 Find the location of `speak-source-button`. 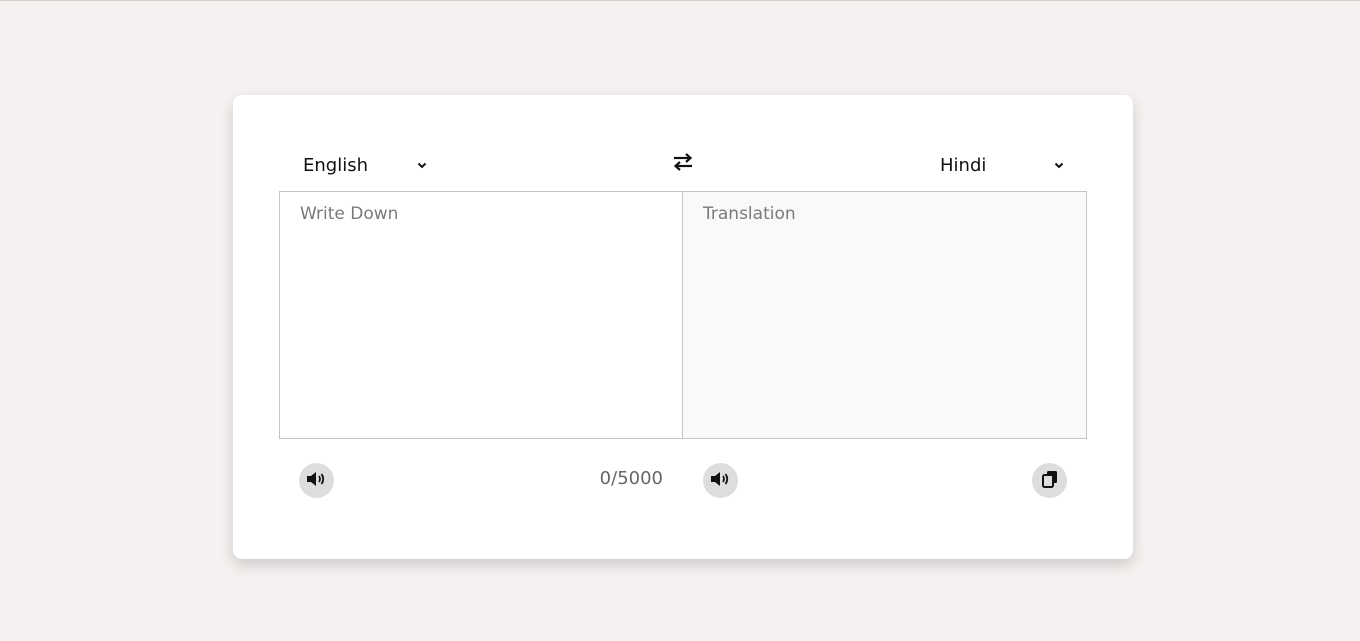

speak-source-button is located at coordinates (316, 480).